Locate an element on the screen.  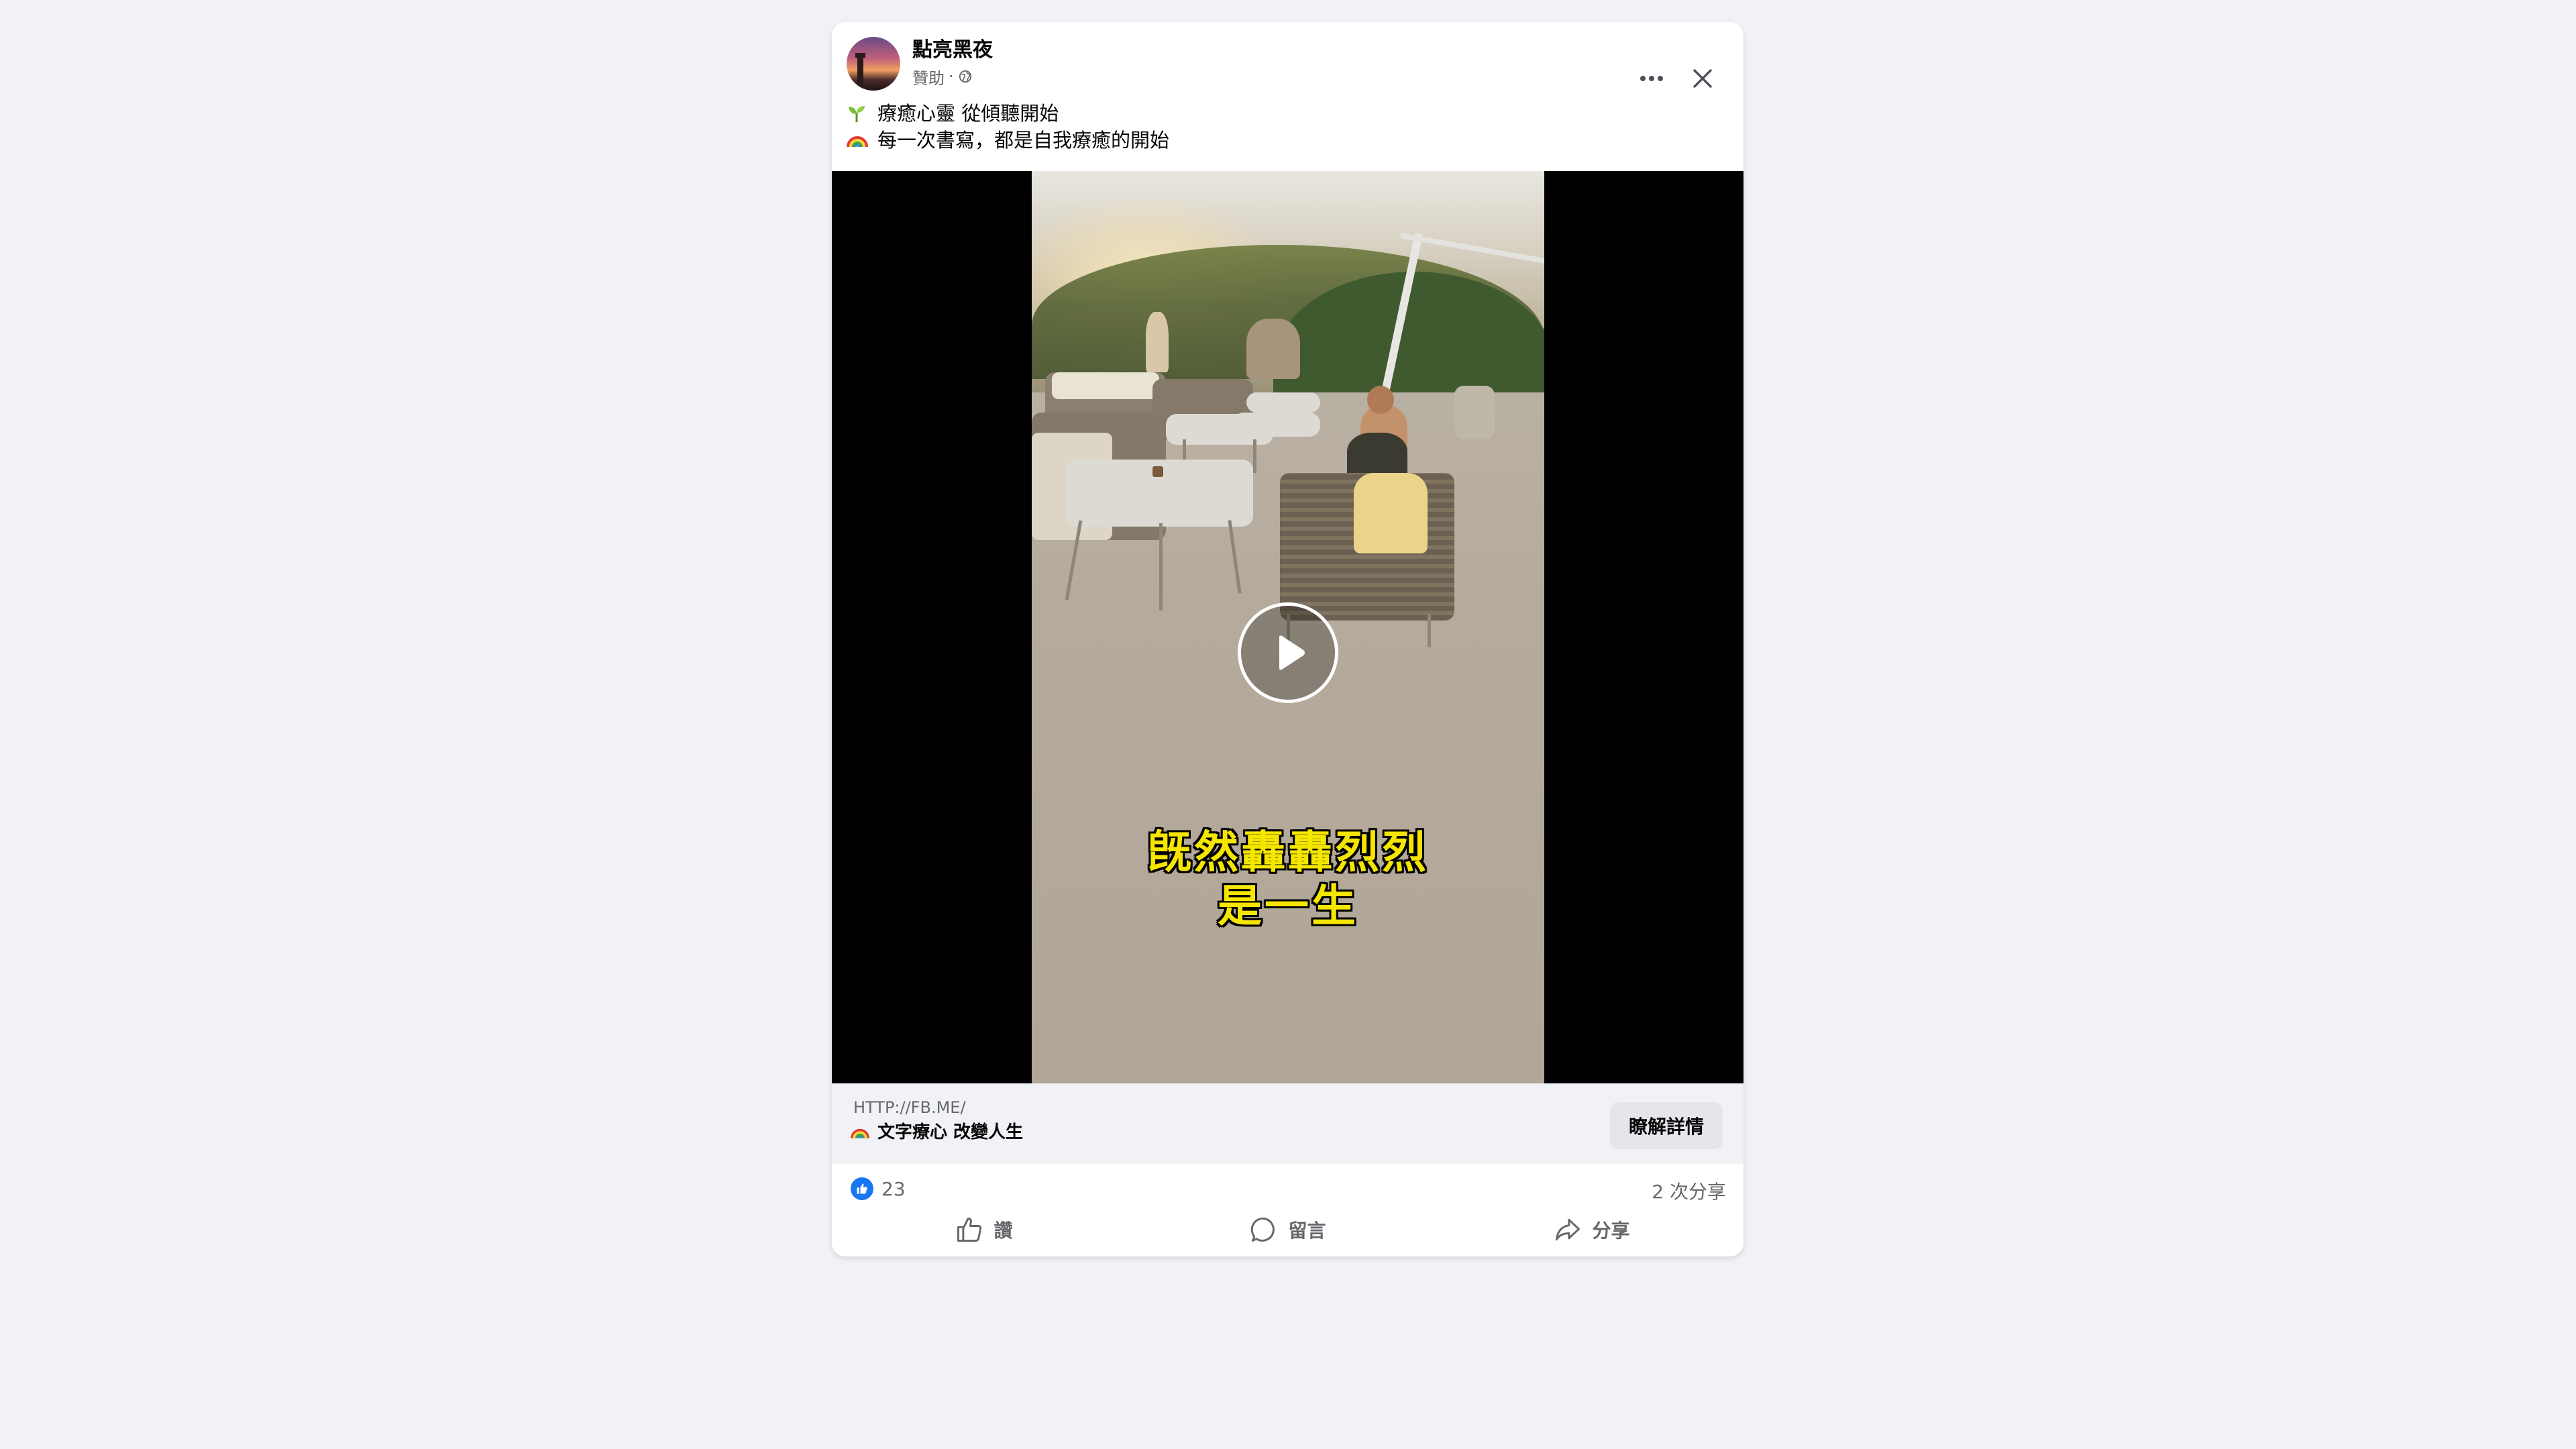
chair-leg is located at coordinates (1429, 630).